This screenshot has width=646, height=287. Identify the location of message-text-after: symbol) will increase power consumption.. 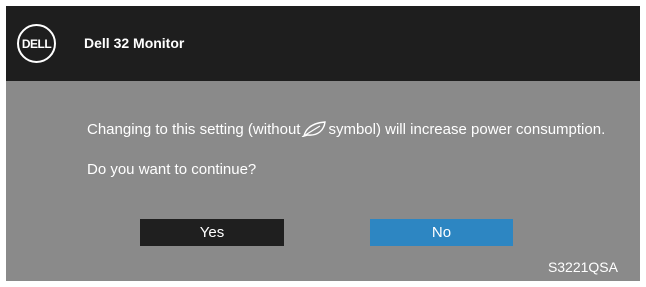
(467, 129).